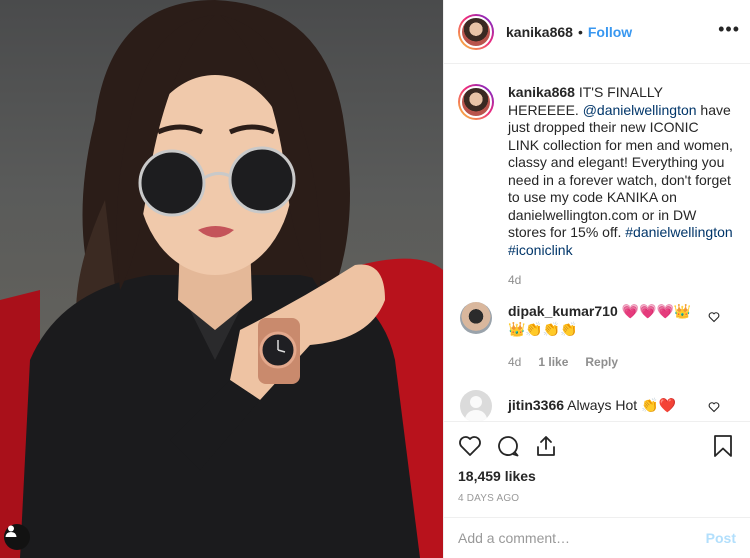 Image resolution: width=750 pixels, height=558 pixels. What do you see at coordinates (540, 250) in the screenshot?
I see `hashtag-iconiclink: #iconiclink` at bounding box center [540, 250].